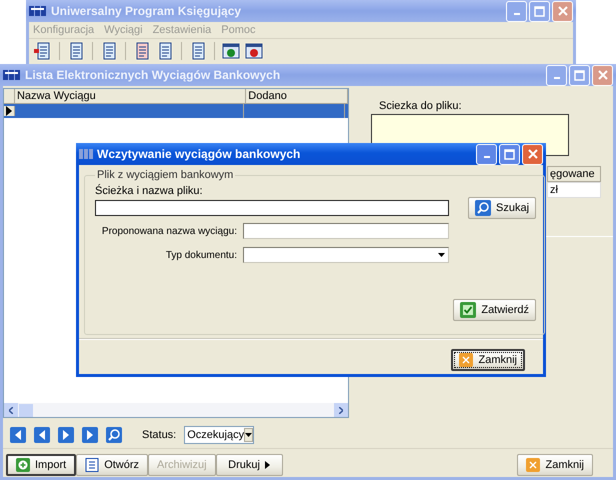 The height and width of the screenshot is (480, 616). I want to click on table-cell: zł, so click(574, 190).